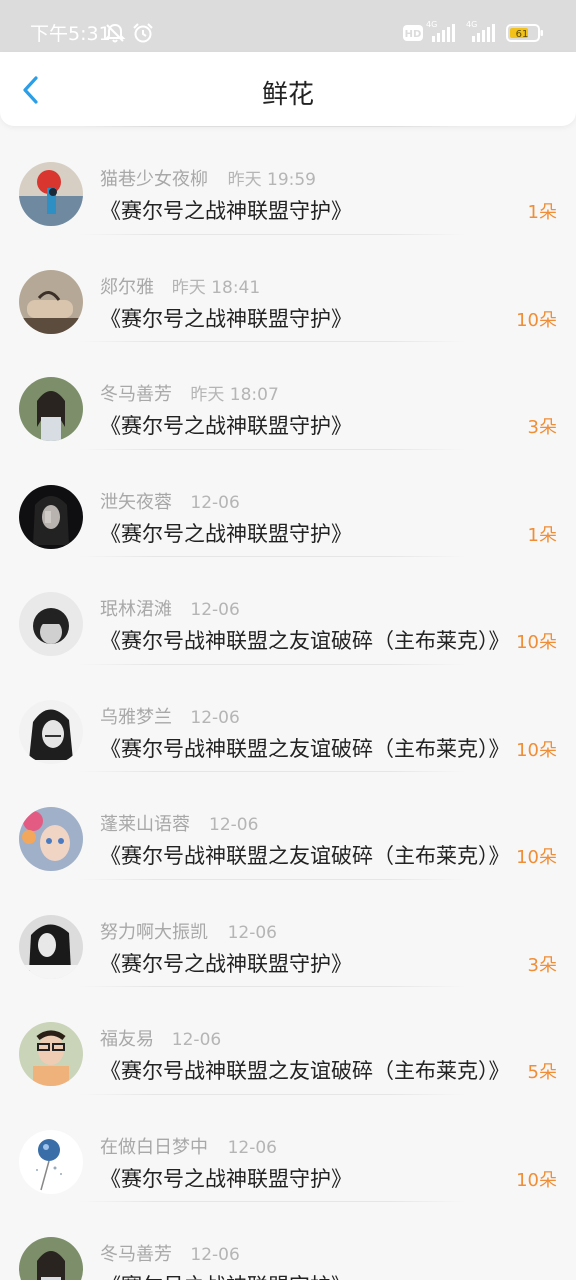 The image size is (576, 1280). What do you see at coordinates (70, 34) in the screenshot?
I see `status-time: 下午5:31` at bounding box center [70, 34].